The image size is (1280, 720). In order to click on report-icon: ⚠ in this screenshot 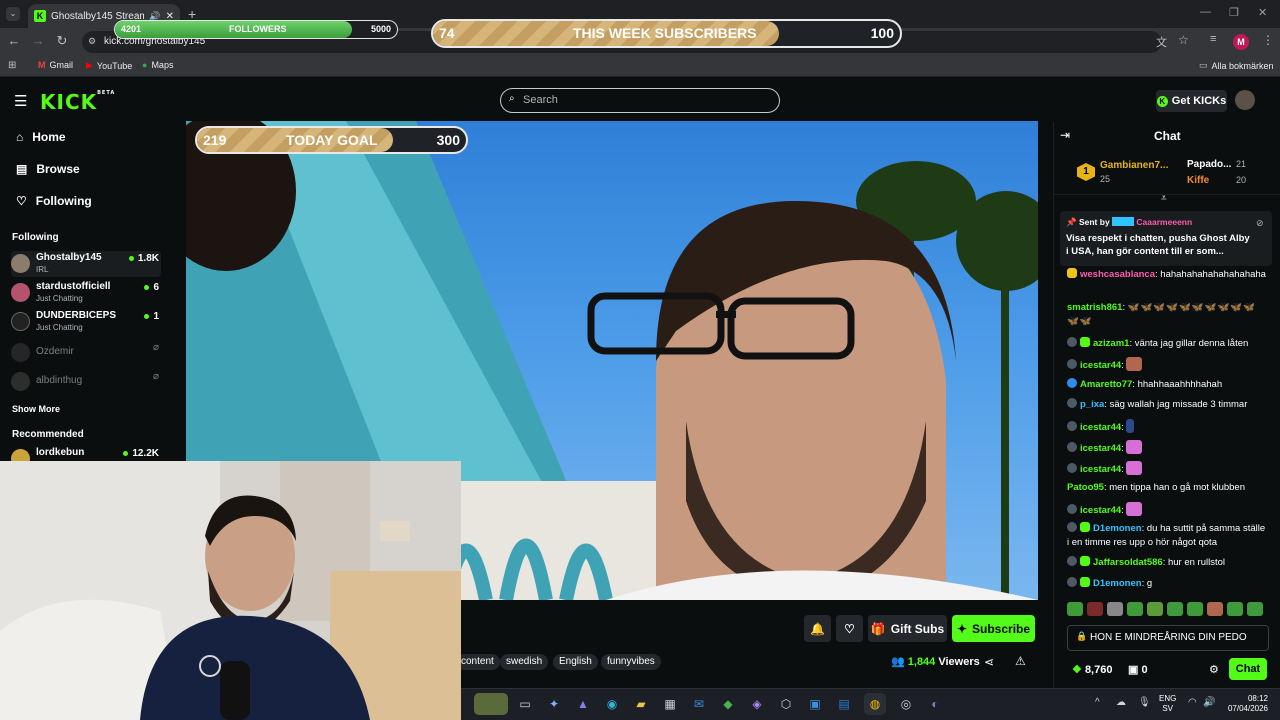, I will do `click(1020, 661)`.